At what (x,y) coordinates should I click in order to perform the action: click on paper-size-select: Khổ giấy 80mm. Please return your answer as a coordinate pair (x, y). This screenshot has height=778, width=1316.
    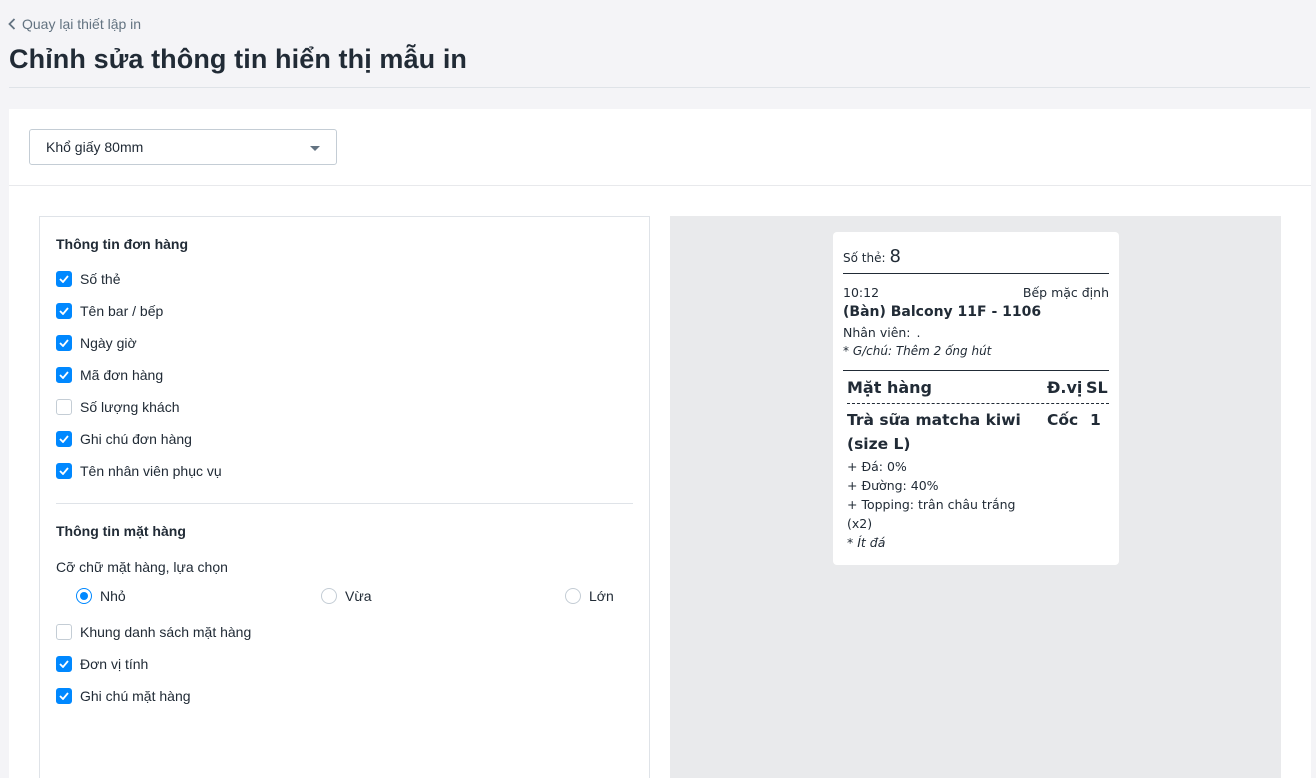
    Looking at the image, I should click on (183, 147).